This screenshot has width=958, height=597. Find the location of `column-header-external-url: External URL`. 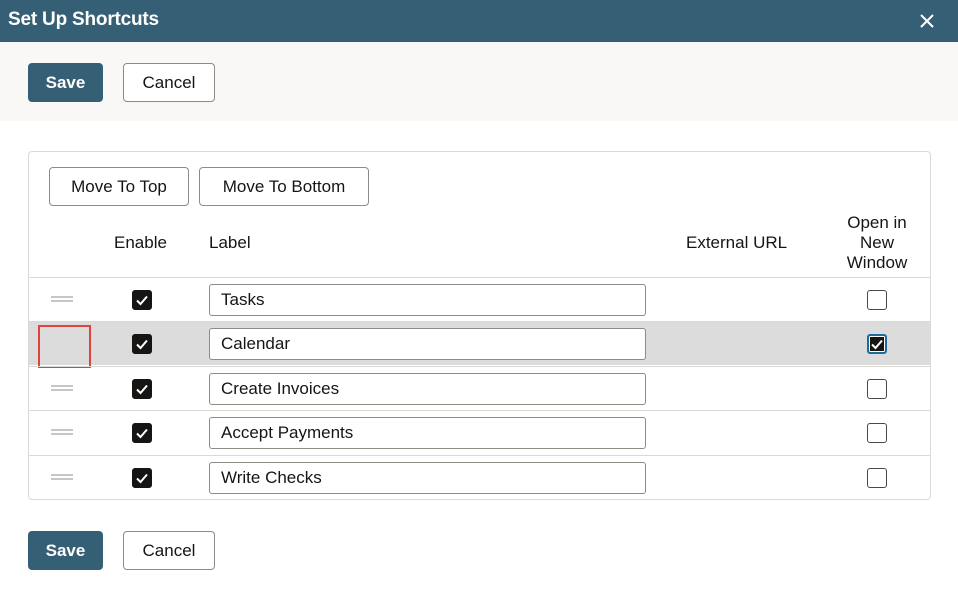

column-header-external-url: External URL is located at coordinates (737, 242).